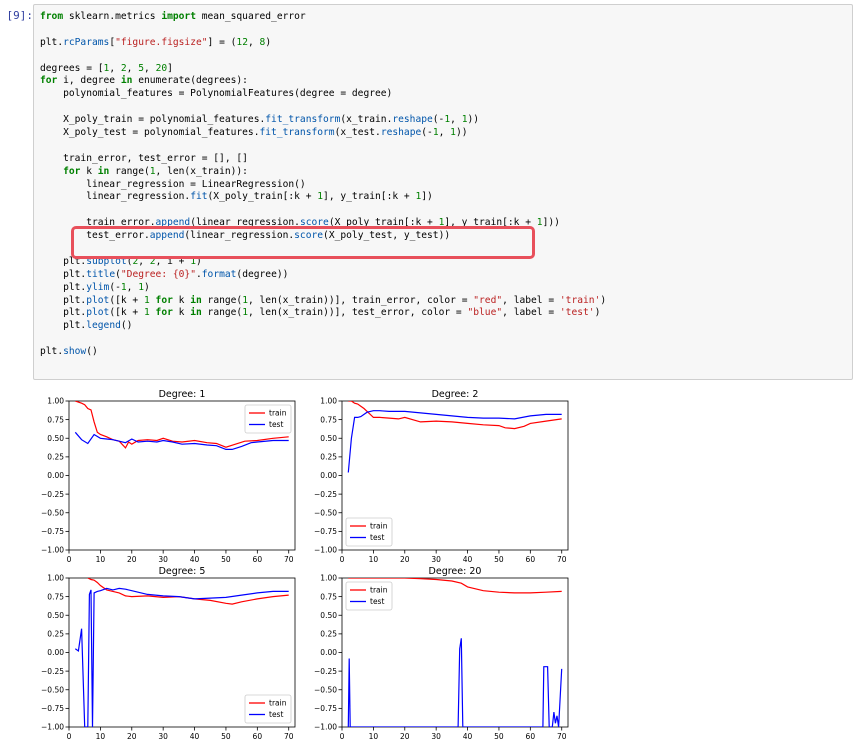 This screenshot has width=860, height=756. What do you see at coordinates (101, 274) in the screenshot?
I see `code-token: title` at bounding box center [101, 274].